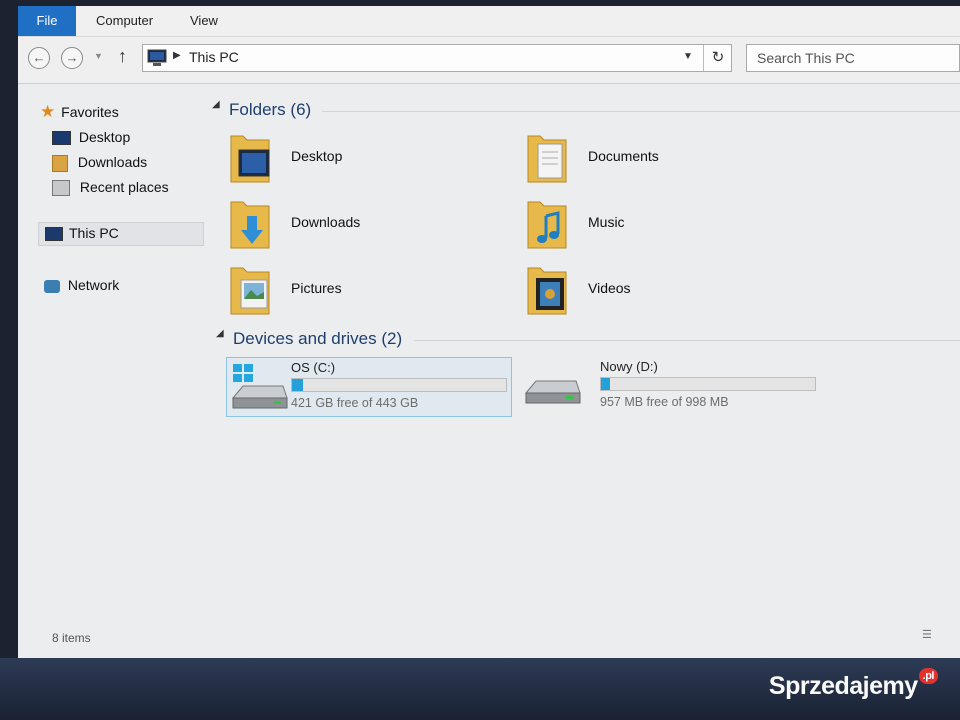  What do you see at coordinates (609, 288) in the screenshot?
I see `folder-videos-label: Videos` at bounding box center [609, 288].